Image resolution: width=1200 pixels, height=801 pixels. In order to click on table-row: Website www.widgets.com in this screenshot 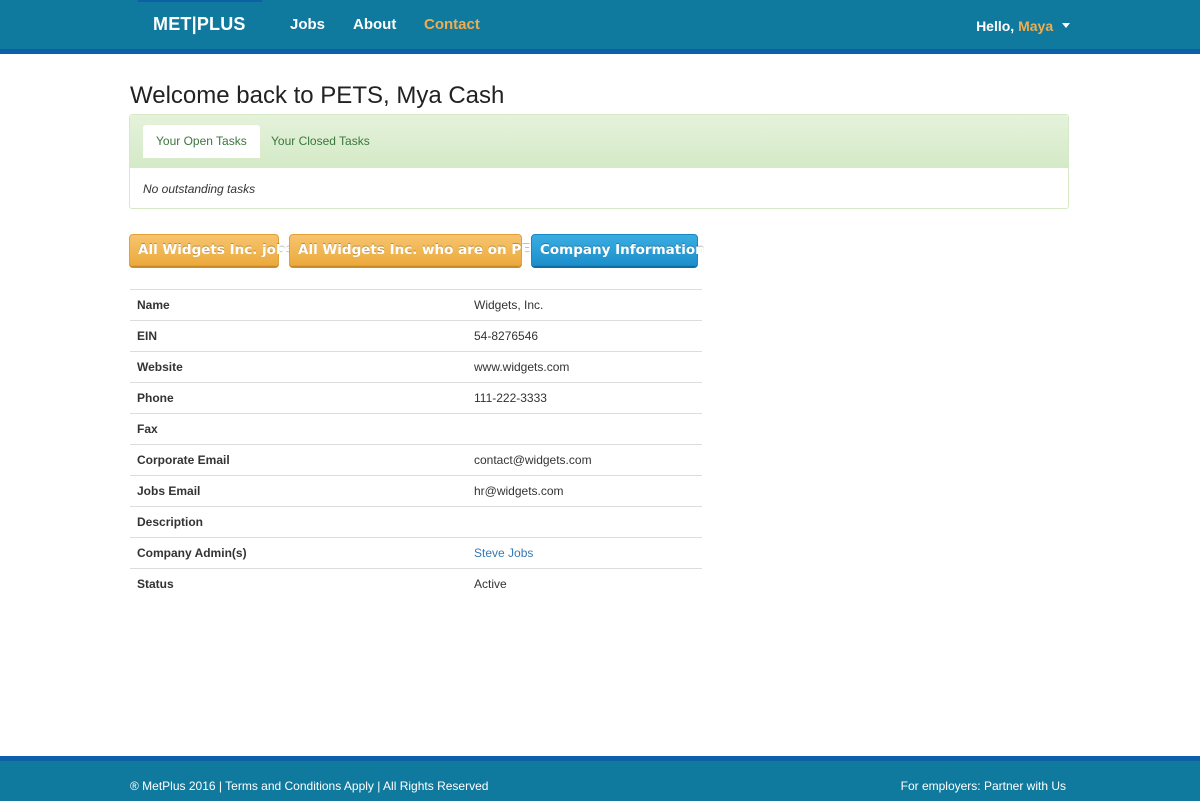, I will do `click(416, 367)`.